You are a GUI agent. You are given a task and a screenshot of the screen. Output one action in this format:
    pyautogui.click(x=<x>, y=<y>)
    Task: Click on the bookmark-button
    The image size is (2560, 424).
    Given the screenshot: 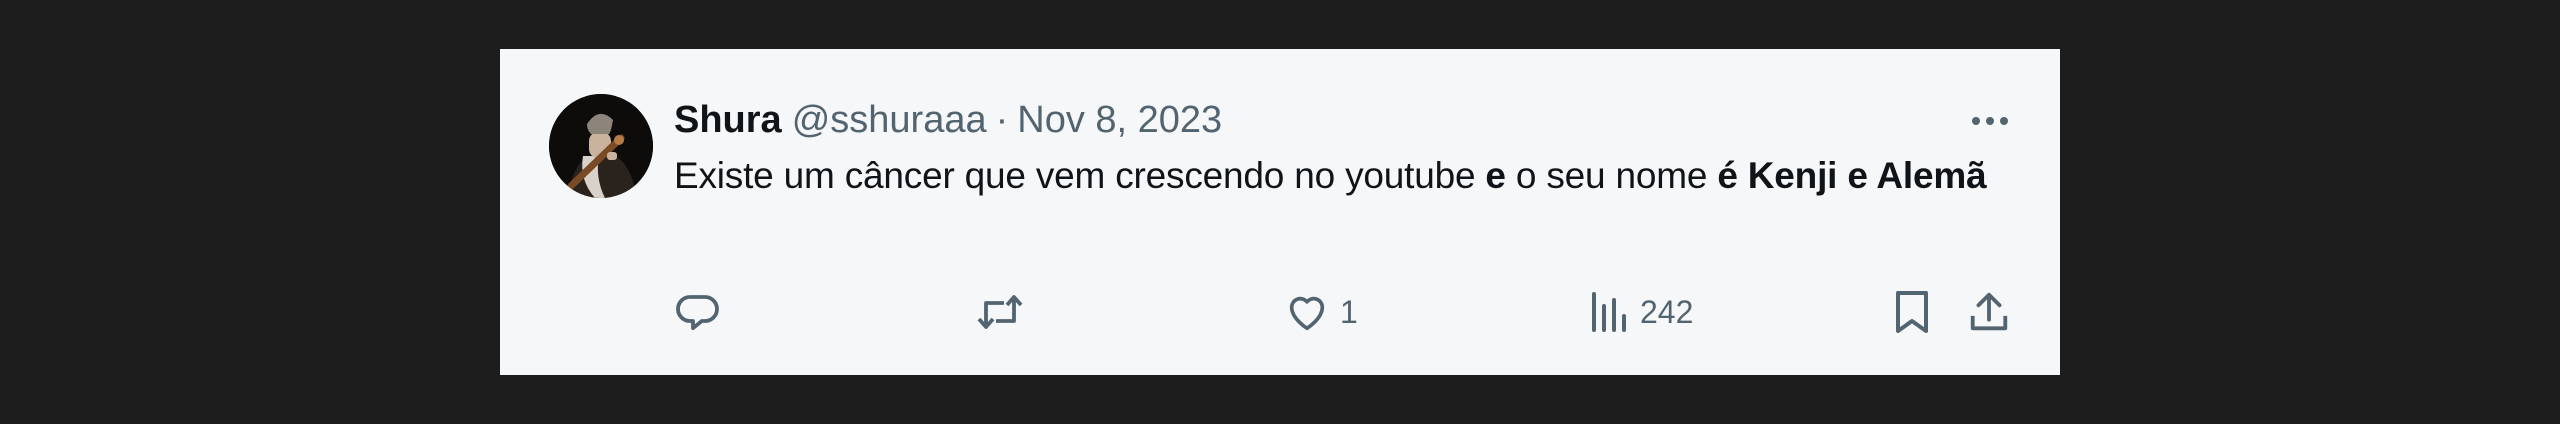 What is the action you would take?
    pyautogui.click(x=1912, y=312)
    